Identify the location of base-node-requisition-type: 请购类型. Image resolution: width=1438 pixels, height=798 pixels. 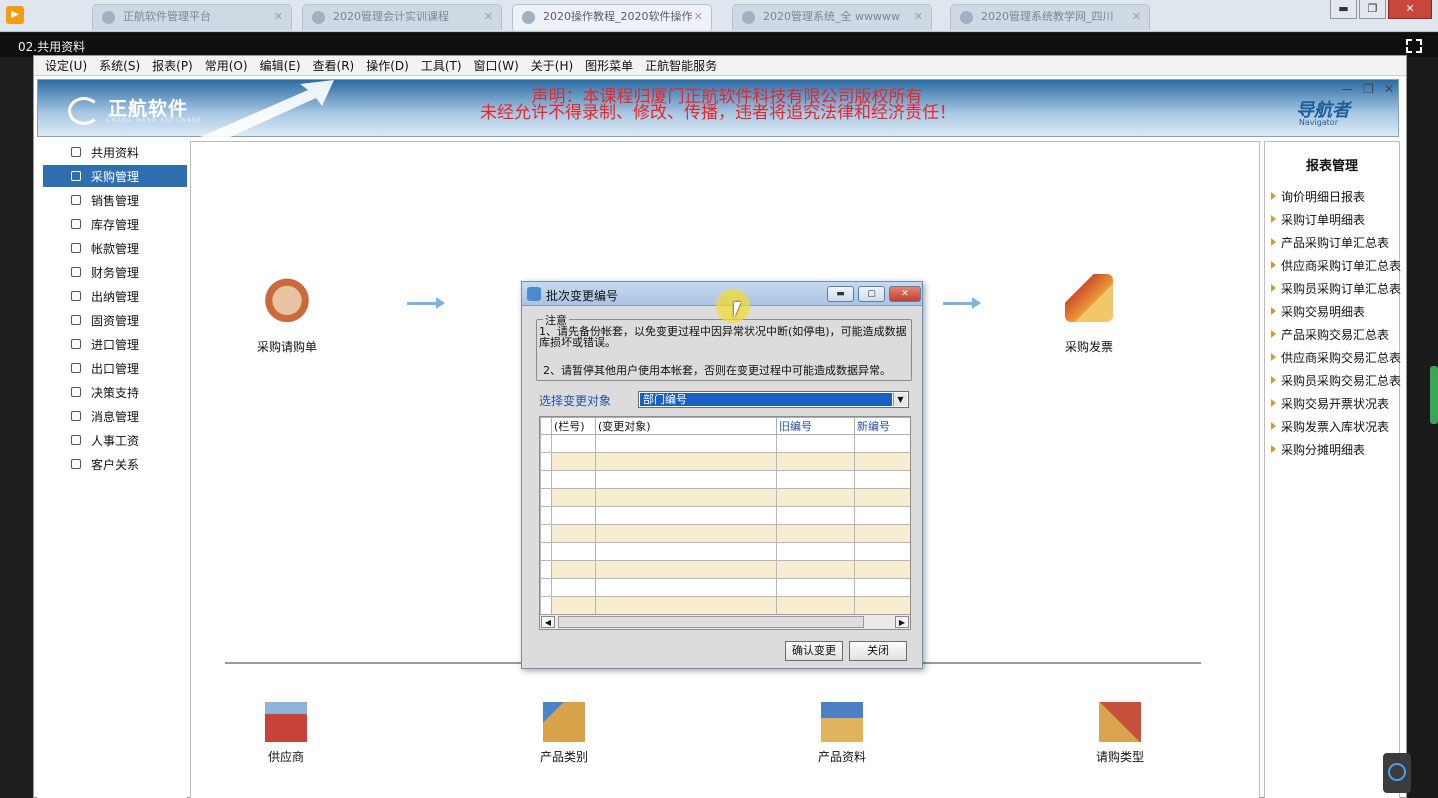
(1120, 733).